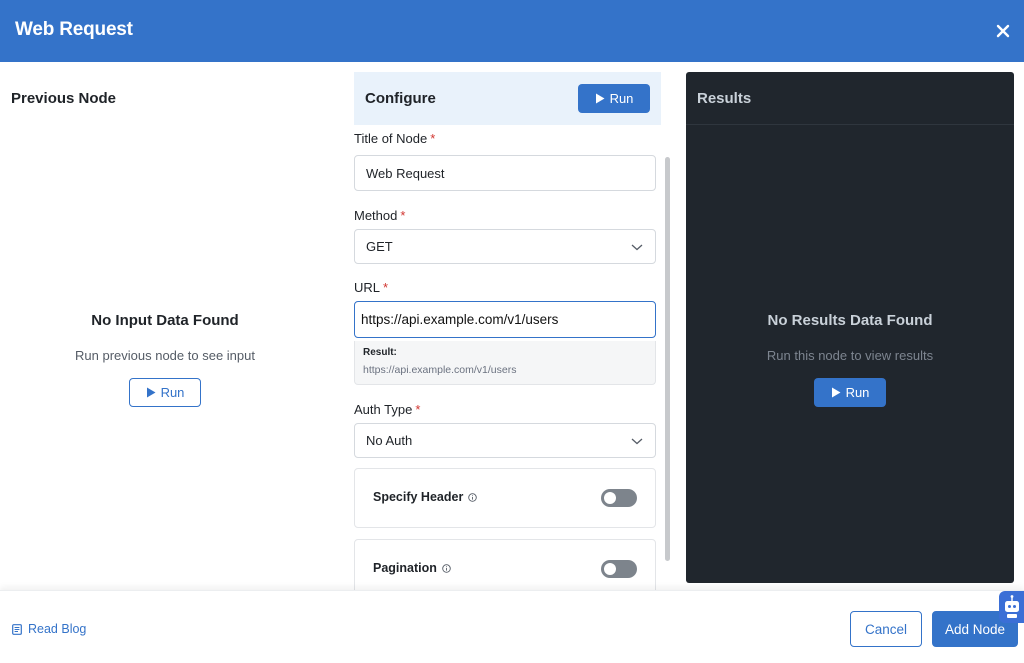 This screenshot has width=1024, height=663. Describe the element at coordinates (619, 569) in the screenshot. I see `pagination-toggle` at that location.